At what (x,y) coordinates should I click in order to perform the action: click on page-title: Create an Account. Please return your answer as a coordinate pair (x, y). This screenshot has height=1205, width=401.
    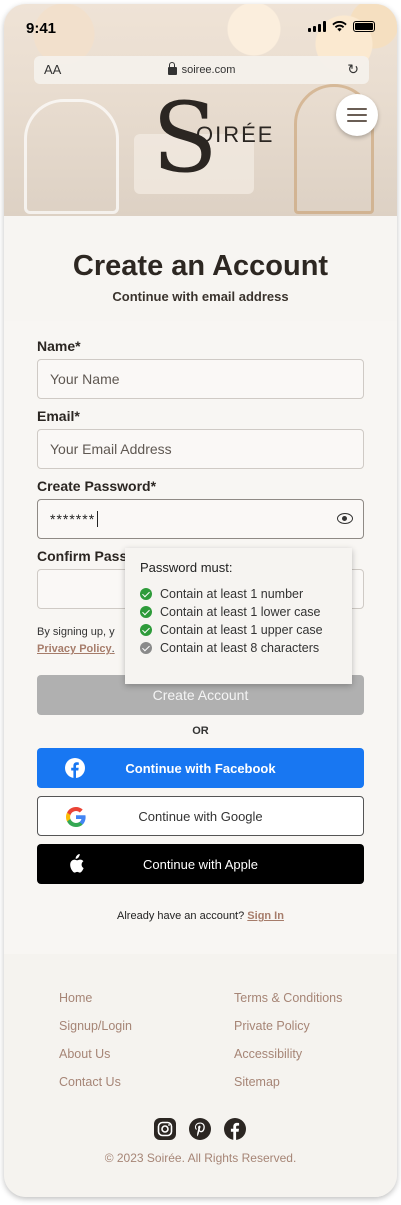
    Looking at the image, I should click on (200, 266).